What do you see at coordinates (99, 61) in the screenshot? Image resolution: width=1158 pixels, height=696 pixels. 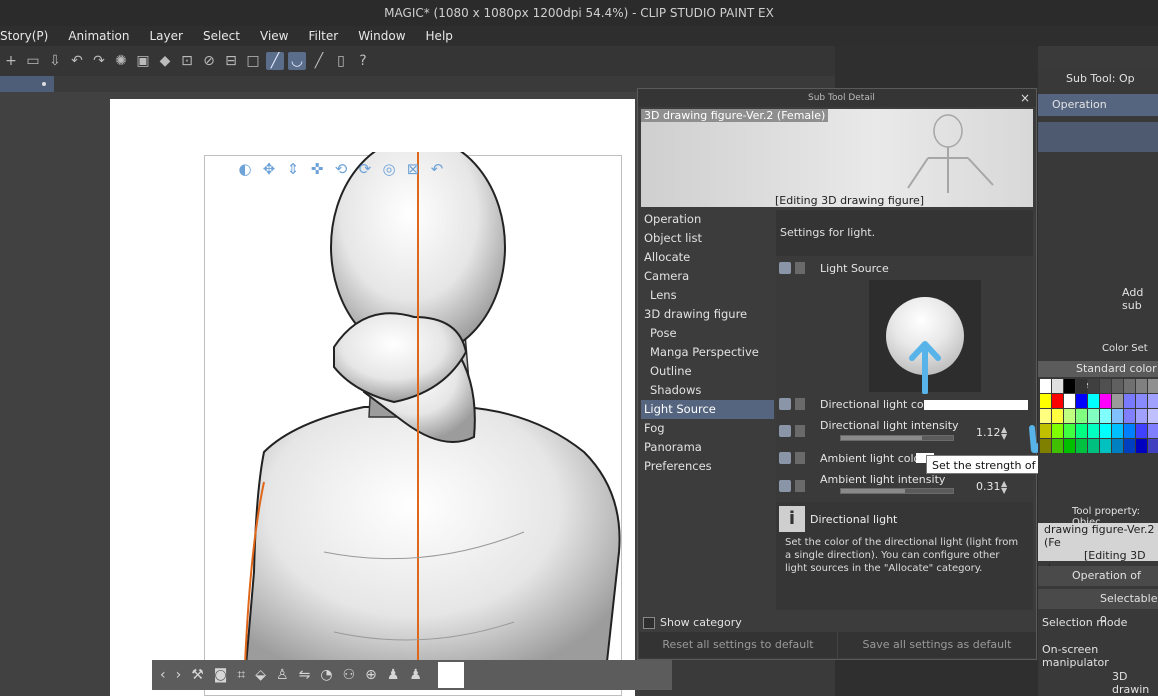 I see `redo-icon: ↷` at bounding box center [99, 61].